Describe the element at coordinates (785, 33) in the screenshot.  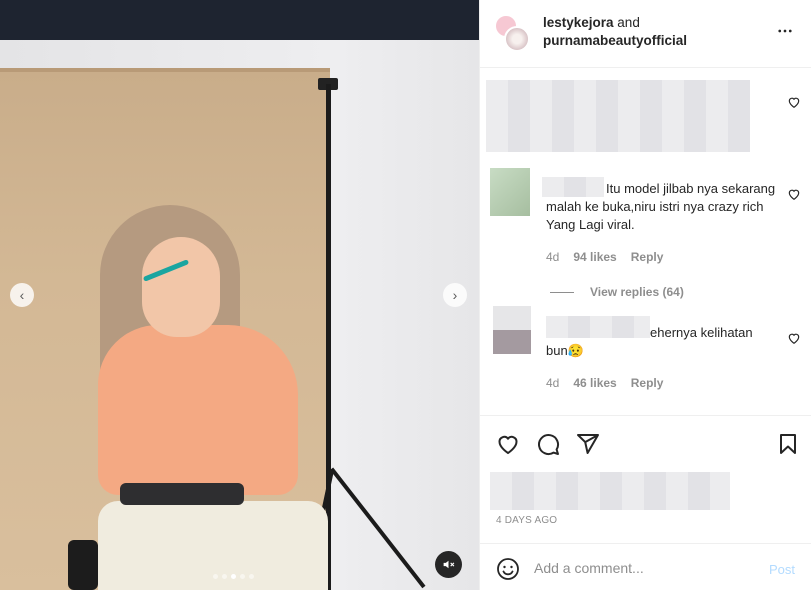
I see `more-options-button` at that location.